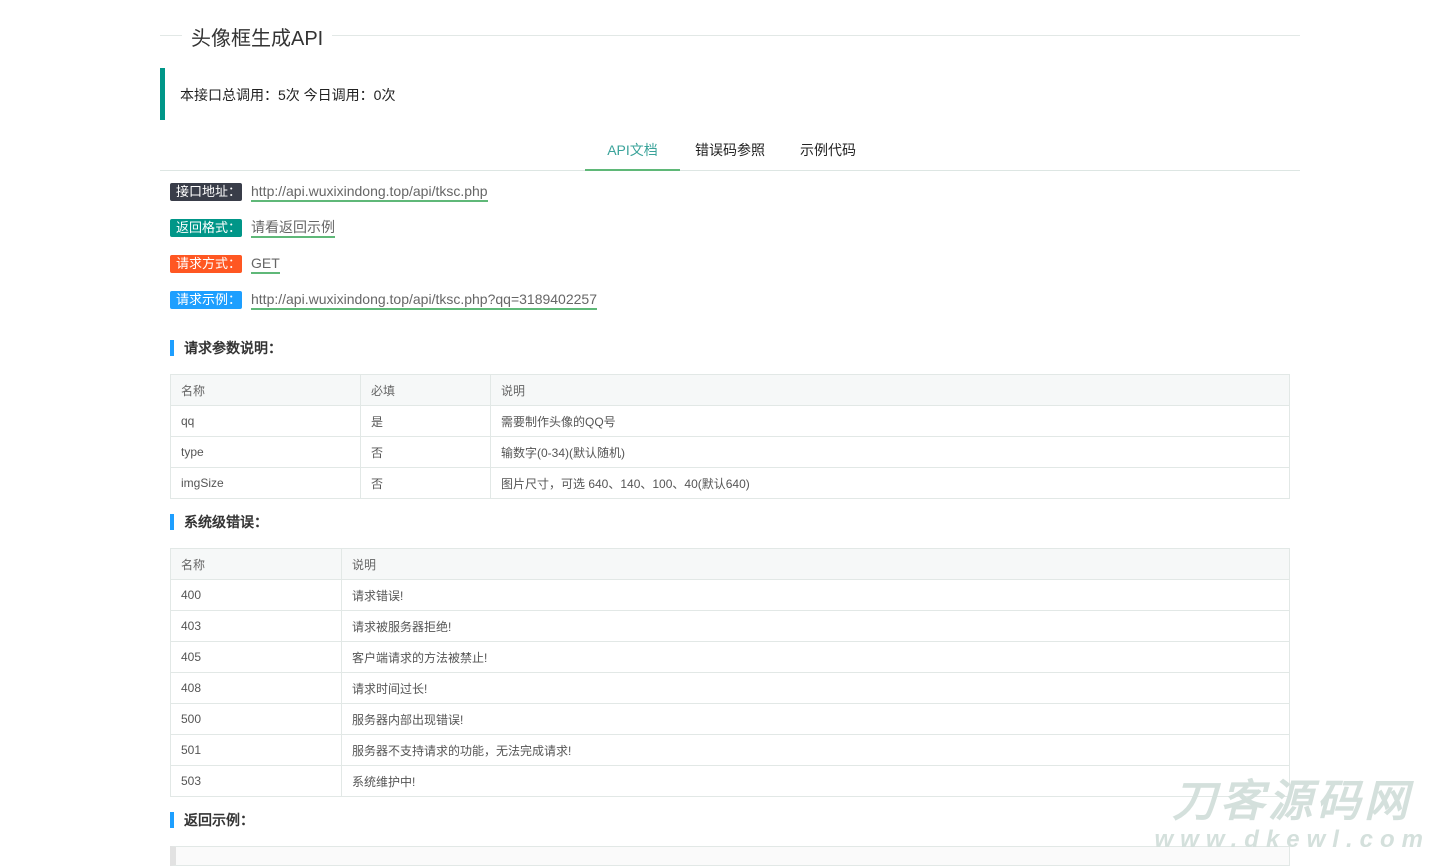 This screenshot has height=866, width=1445. I want to click on table-cell: 400, so click(256, 595).